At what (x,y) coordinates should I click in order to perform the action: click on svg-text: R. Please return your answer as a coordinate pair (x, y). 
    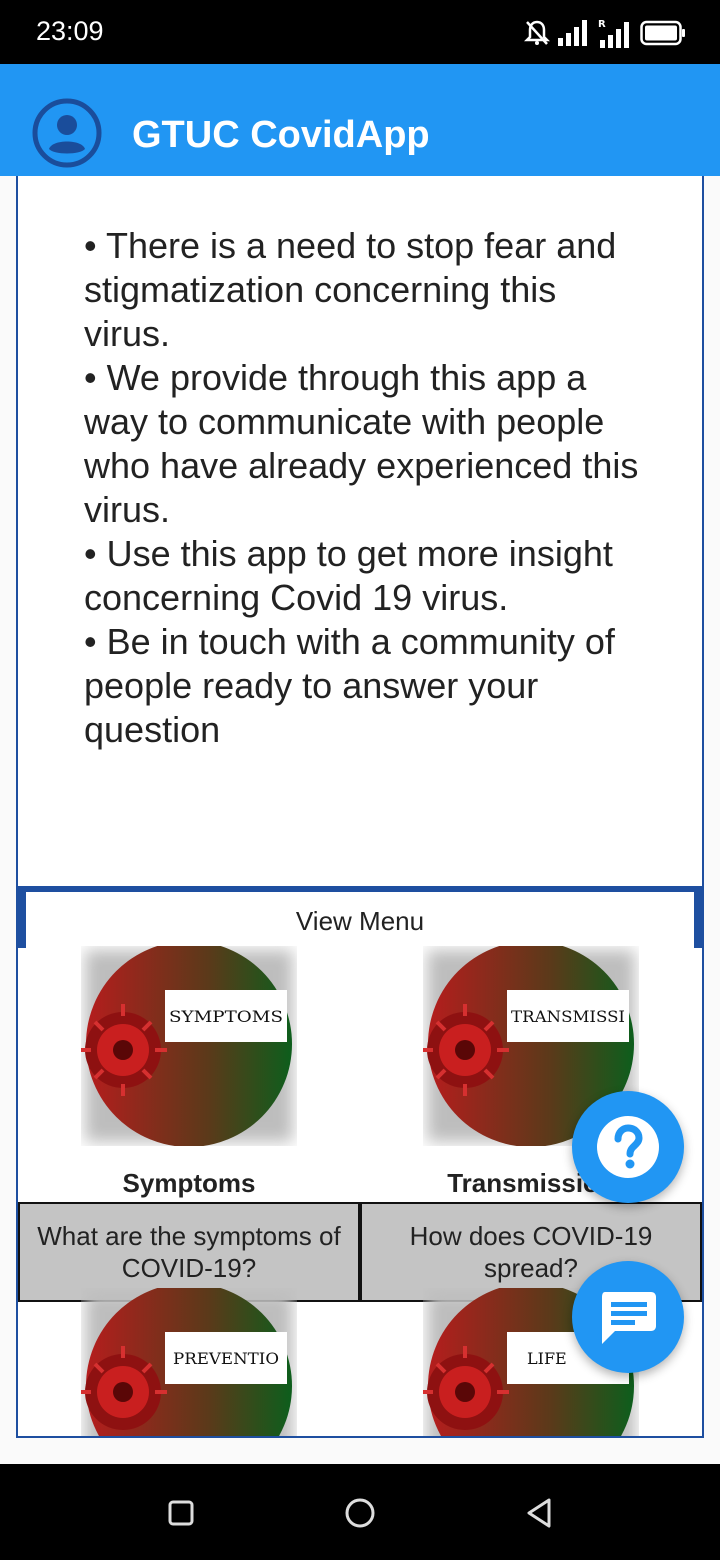
    Looking at the image, I should click on (602, 24).